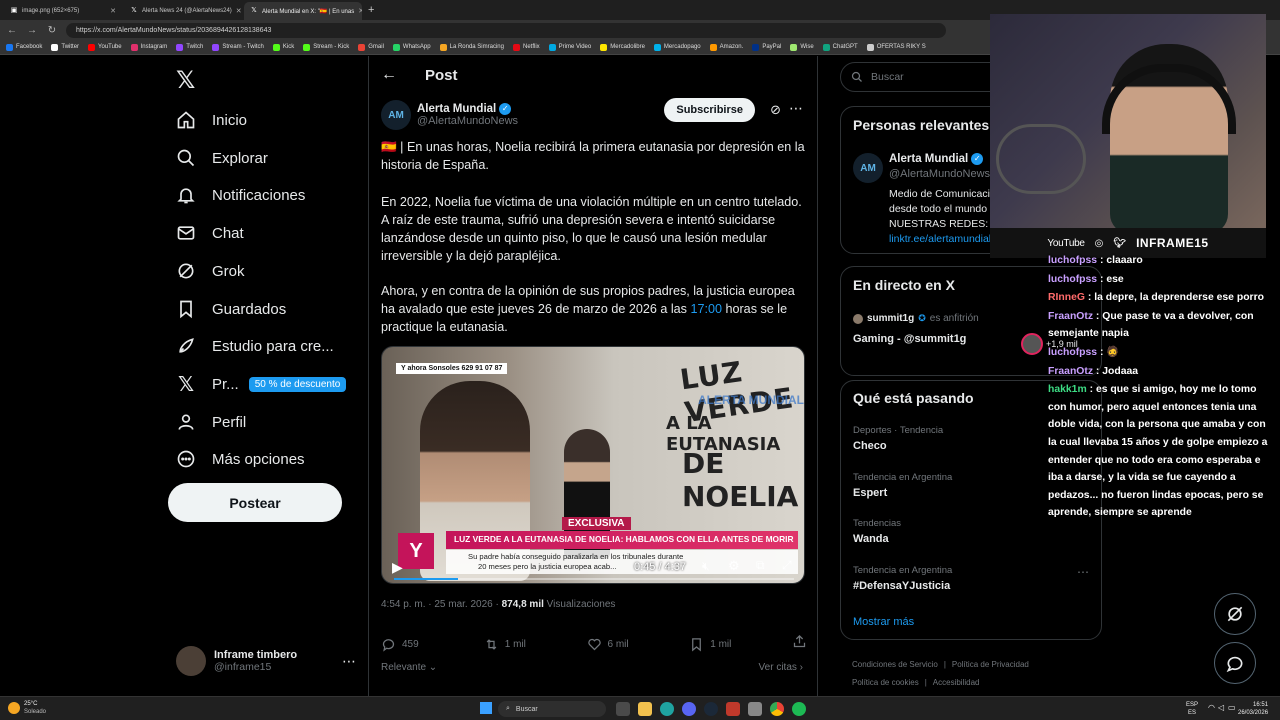 The width and height of the screenshot is (1280, 720). Describe the element at coordinates (63, 11) in the screenshot. I see `browser-tab: ▣ image.png (652×675) ✕` at that location.